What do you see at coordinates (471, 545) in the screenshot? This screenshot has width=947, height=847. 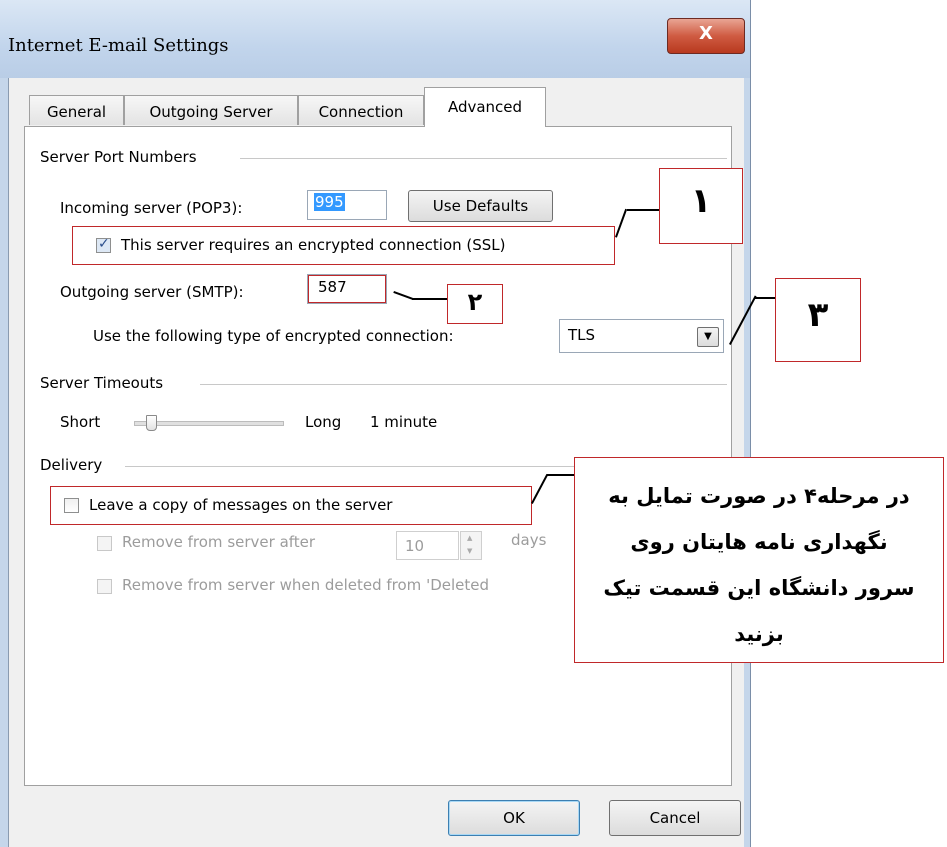 I see `days-spinner: ▲ ▼` at bounding box center [471, 545].